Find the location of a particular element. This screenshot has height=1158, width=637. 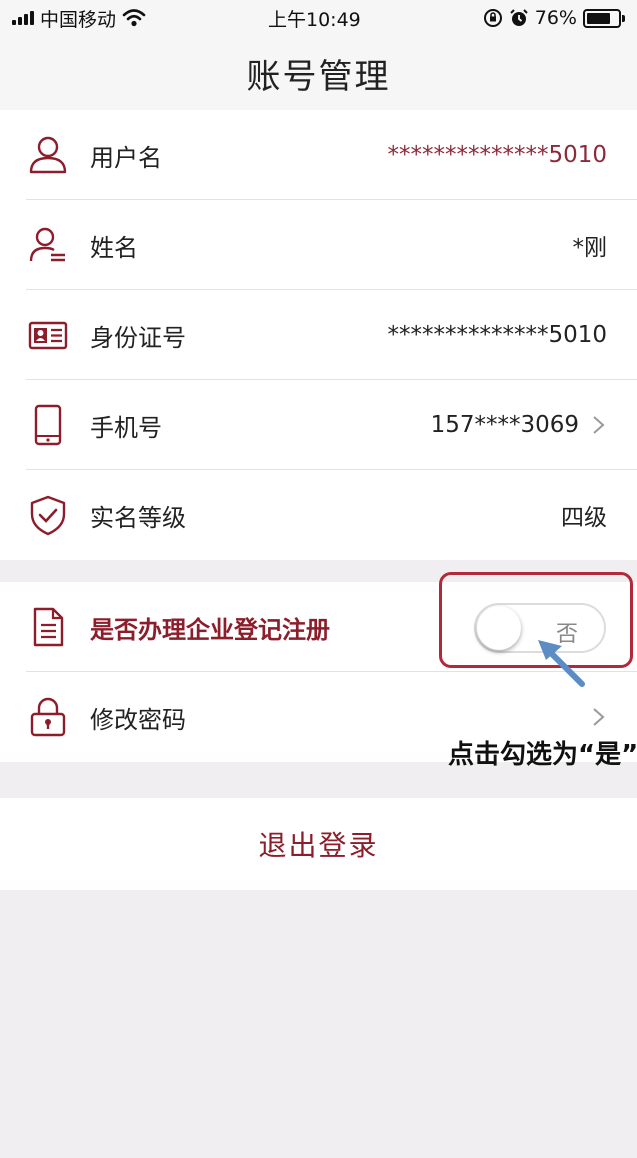

nav-bar: 账号管理 is located at coordinates (318, 73).